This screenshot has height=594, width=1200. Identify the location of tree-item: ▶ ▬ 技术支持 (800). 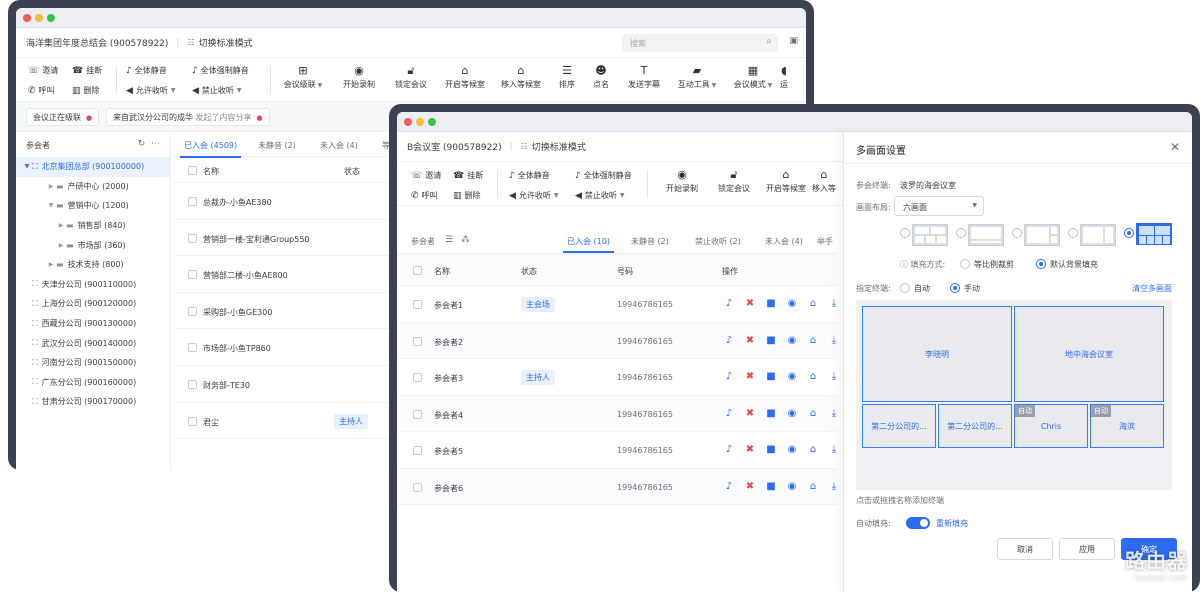
(93, 265).